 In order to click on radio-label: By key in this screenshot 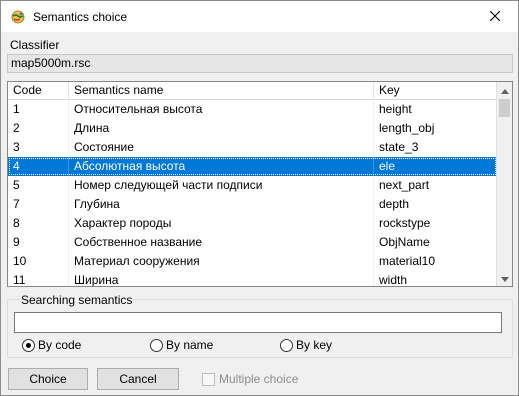, I will do `click(314, 345)`.